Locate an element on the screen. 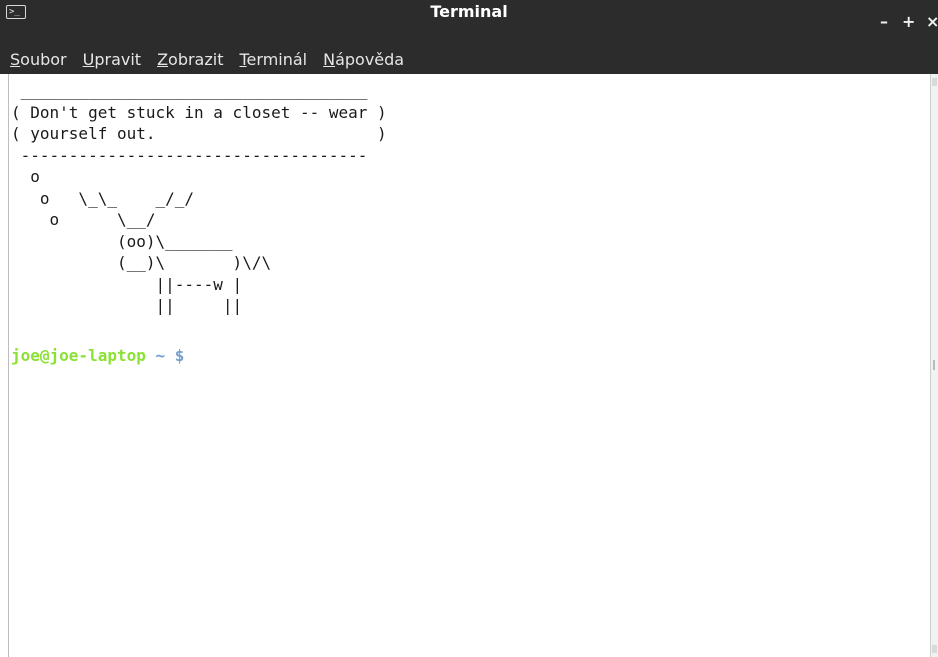  shell-prompt: joe@joe-laptop ~ $ is located at coordinates (97, 356).